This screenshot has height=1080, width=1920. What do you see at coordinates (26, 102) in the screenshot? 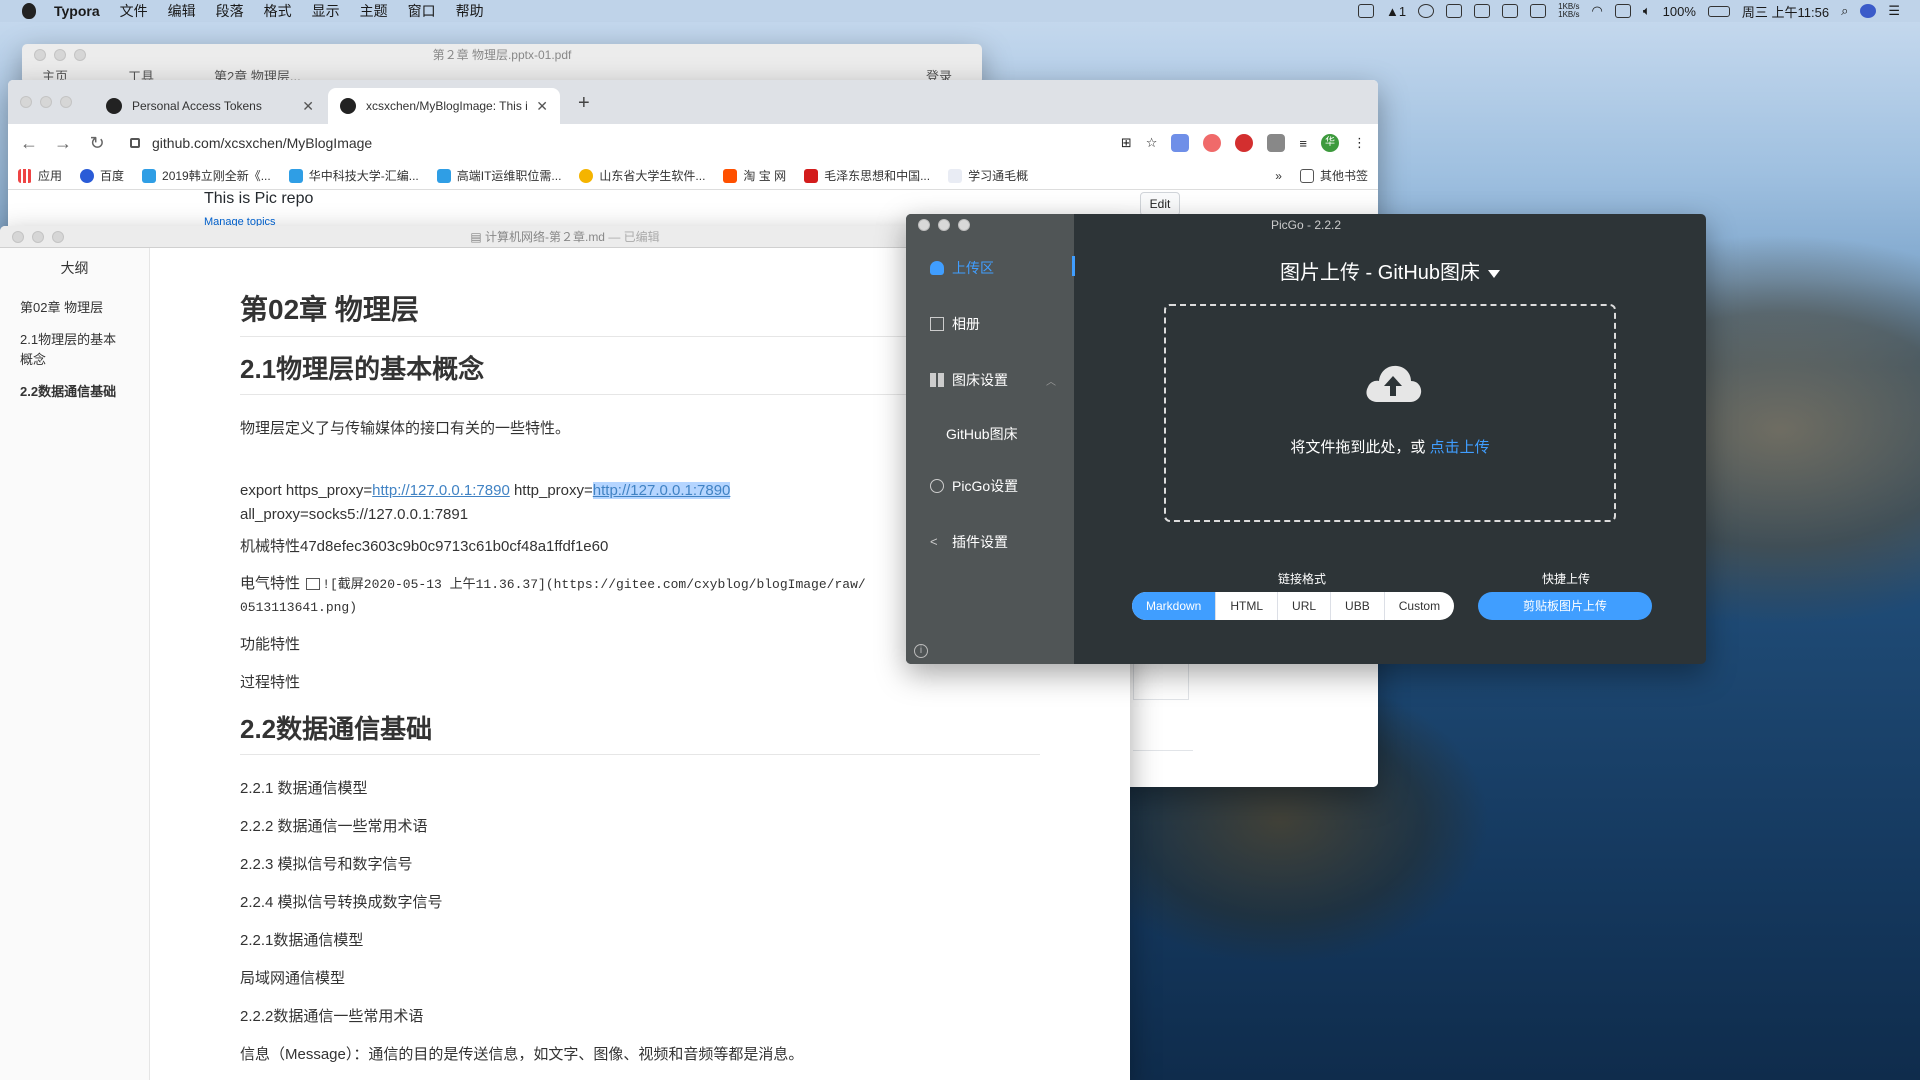
I see `chrome-close-button` at bounding box center [26, 102].